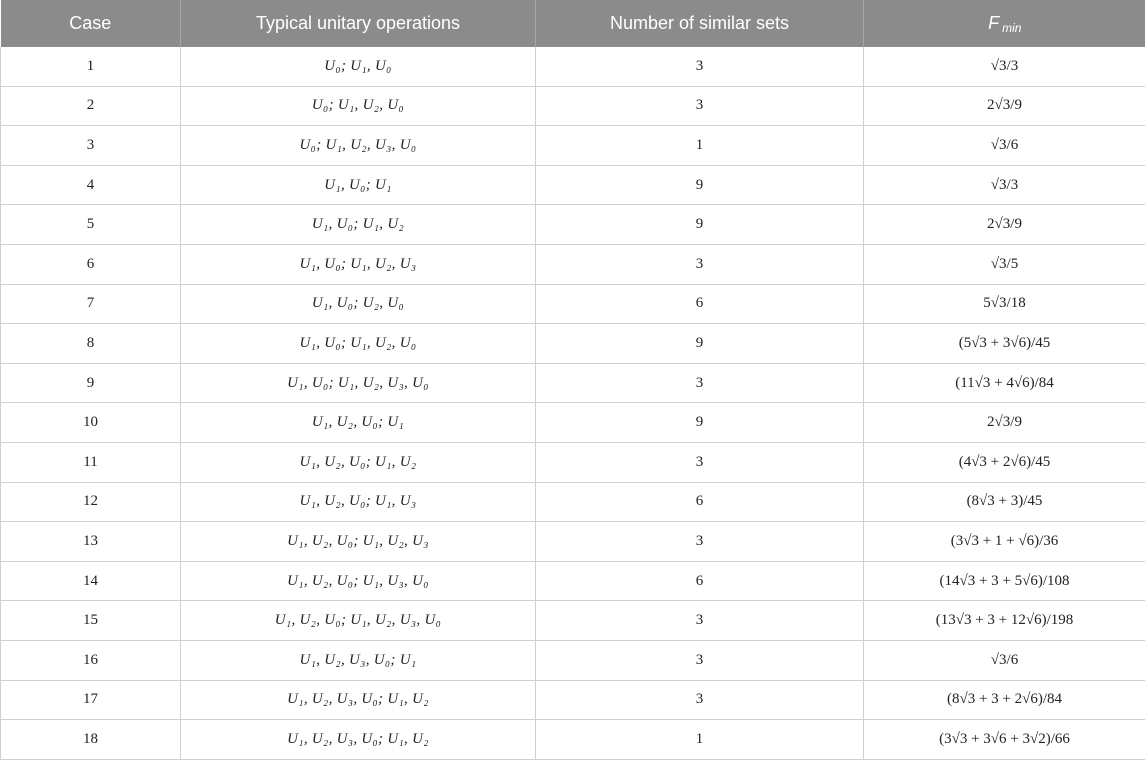  I want to click on case-cell: 5, so click(91, 225).